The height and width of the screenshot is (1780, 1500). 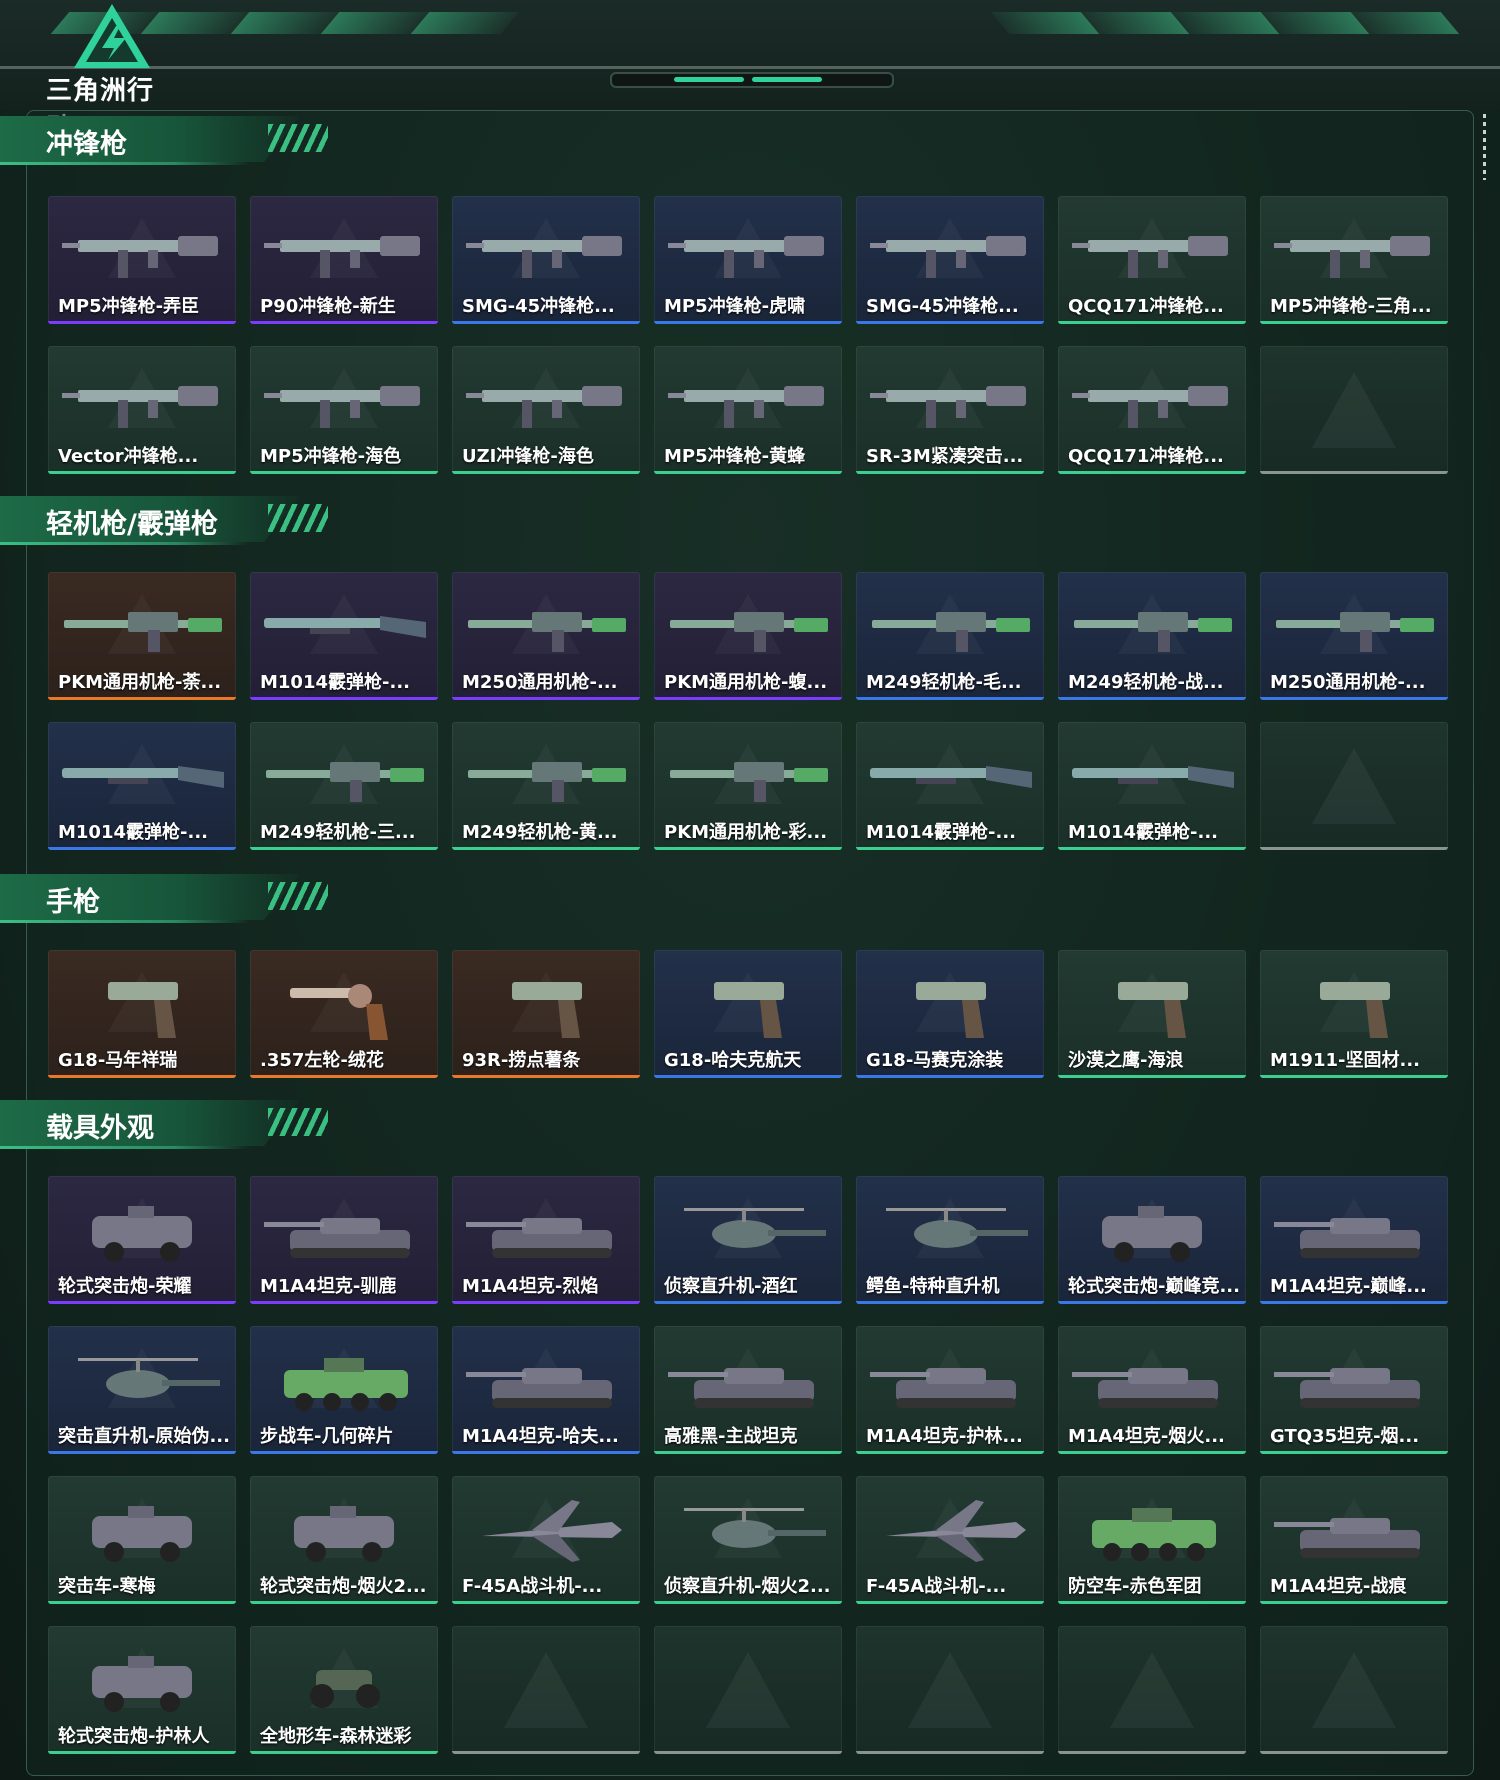 What do you see at coordinates (521, 1060) in the screenshot?
I see `item-name: 93R-捞点薯条` at bounding box center [521, 1060].